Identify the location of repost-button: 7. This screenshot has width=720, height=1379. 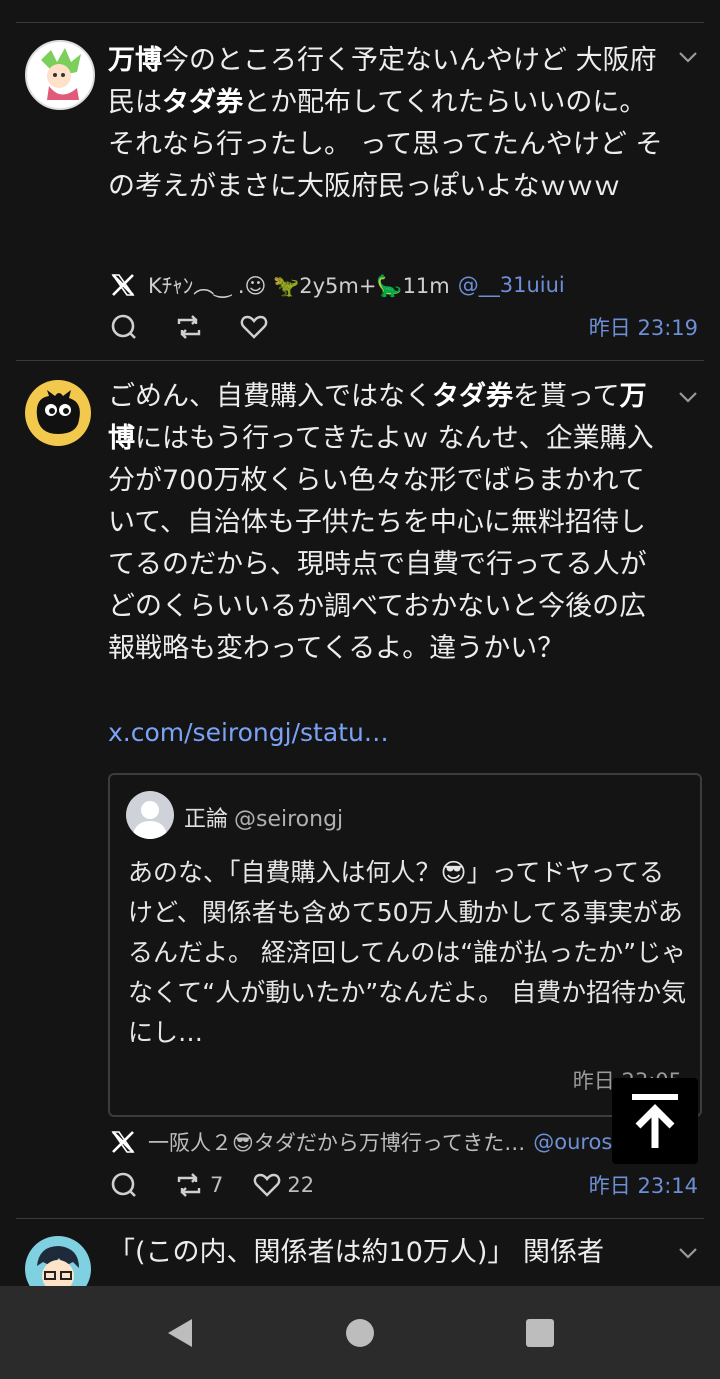
(198, 1185).